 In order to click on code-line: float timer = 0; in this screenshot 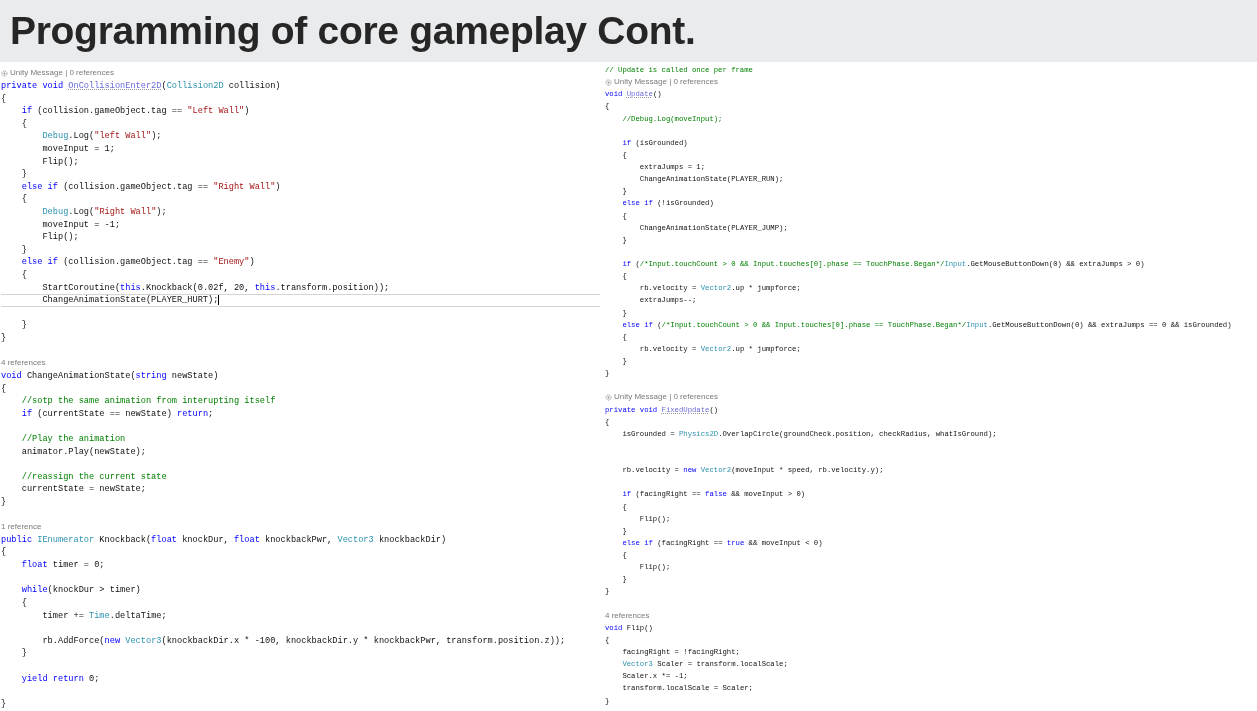, I will do `click(63, 565)`.